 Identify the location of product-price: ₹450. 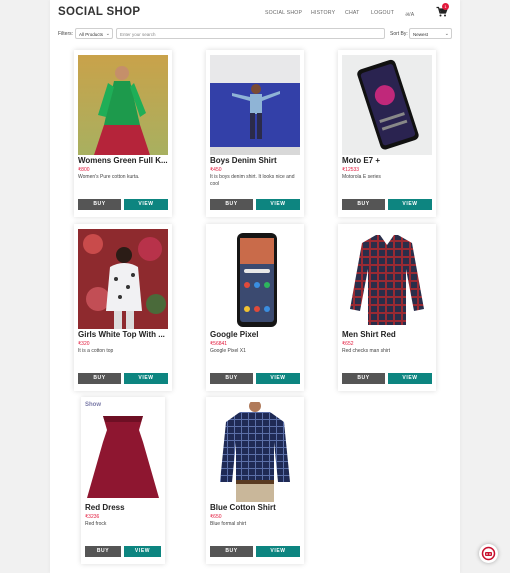
(216, 170).